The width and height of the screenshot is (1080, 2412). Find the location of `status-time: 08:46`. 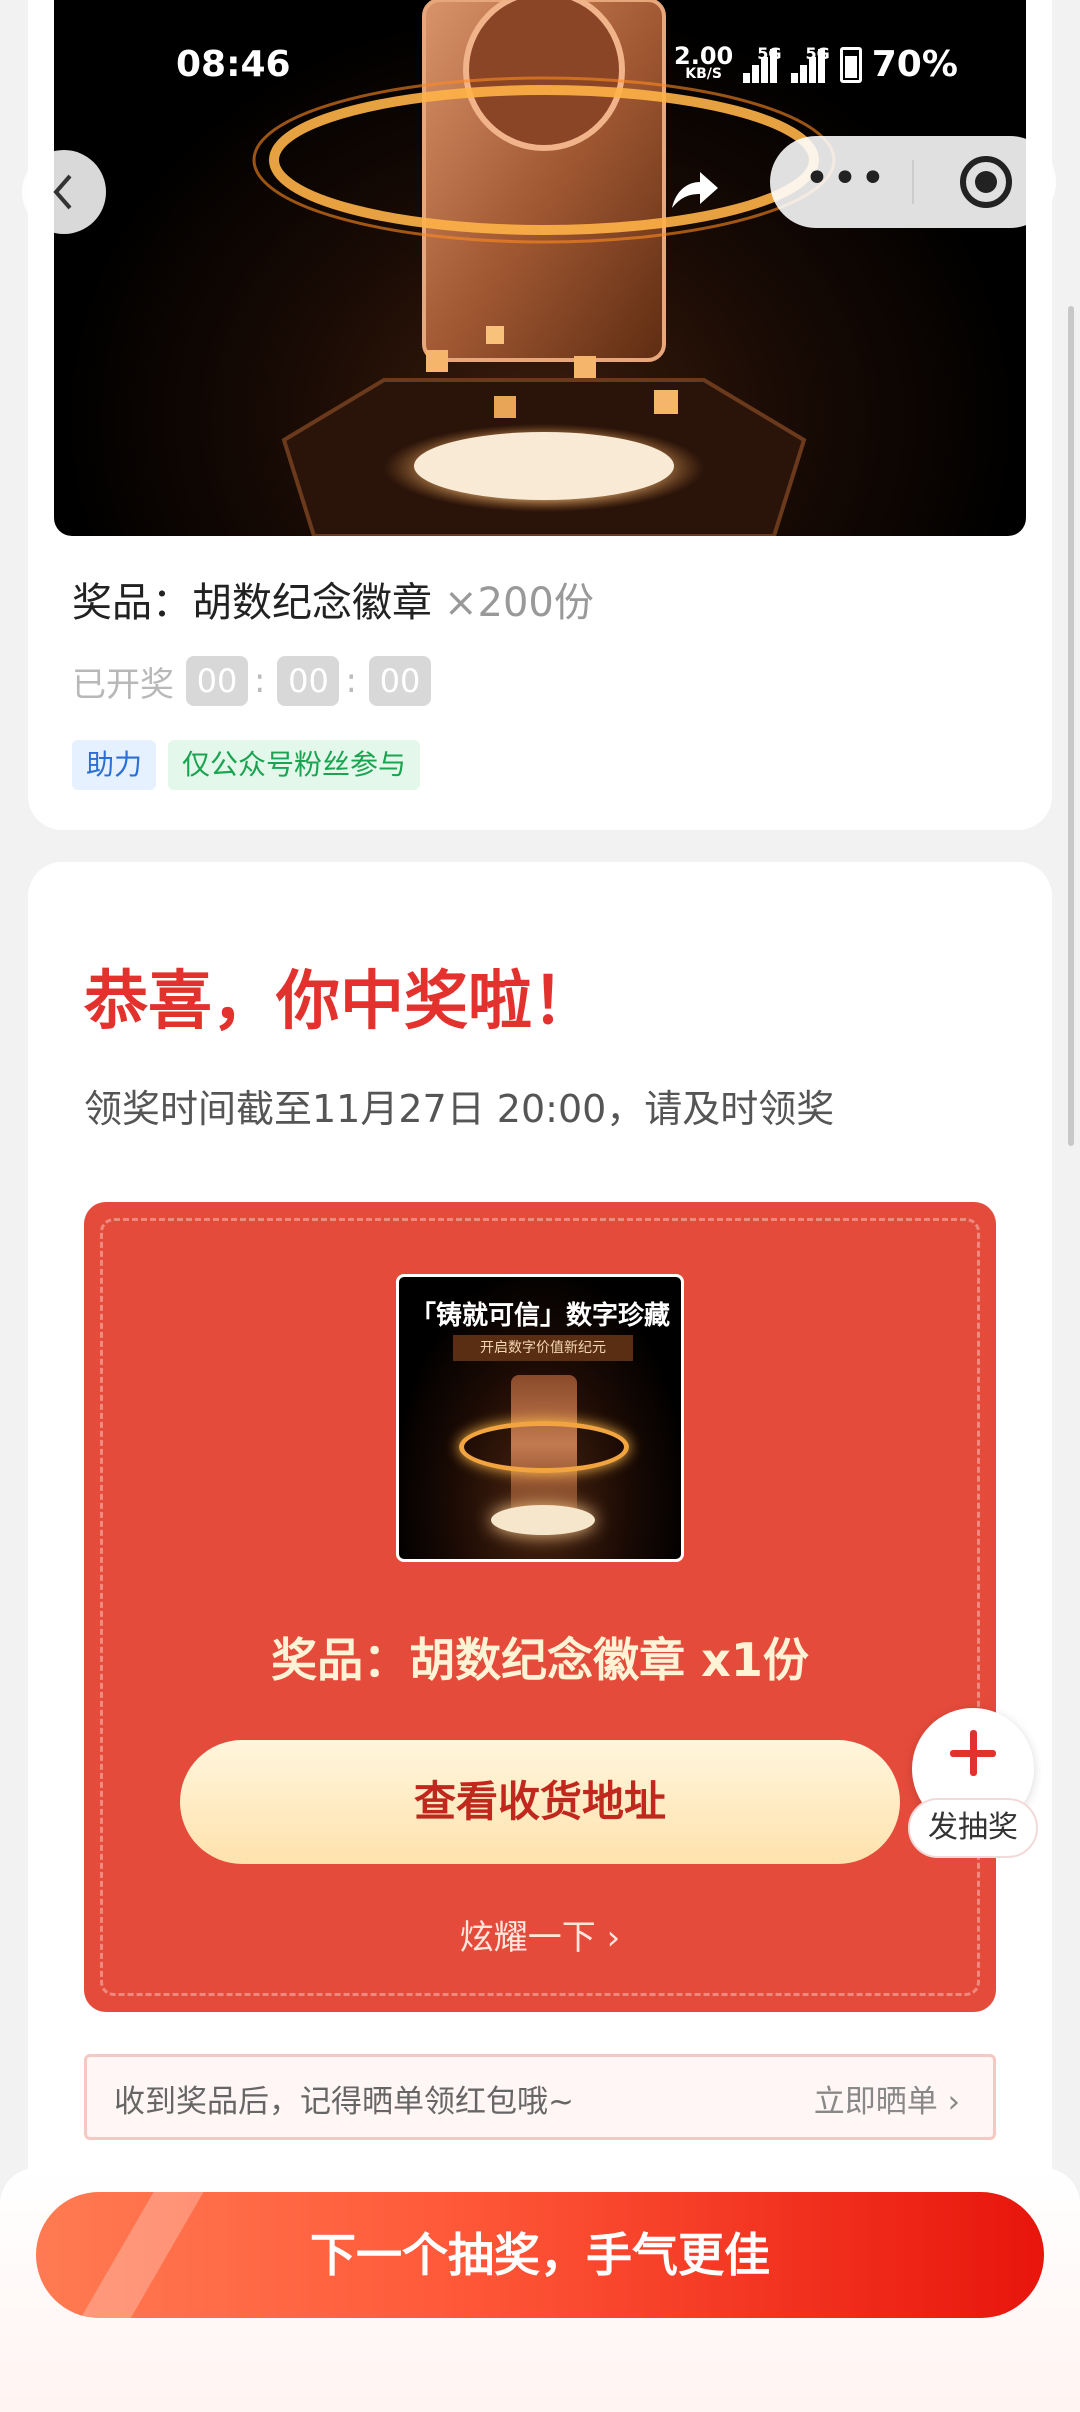

status-time: 08:46 is located at coordinates (233, 64).